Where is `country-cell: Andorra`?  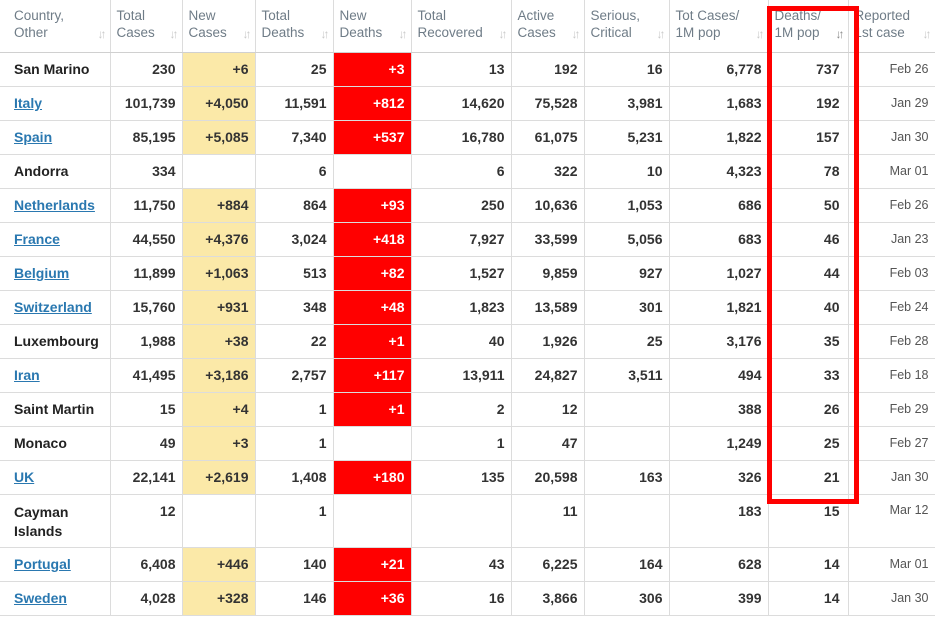 country-cell: Andorra is located at coordinates (55, 171).